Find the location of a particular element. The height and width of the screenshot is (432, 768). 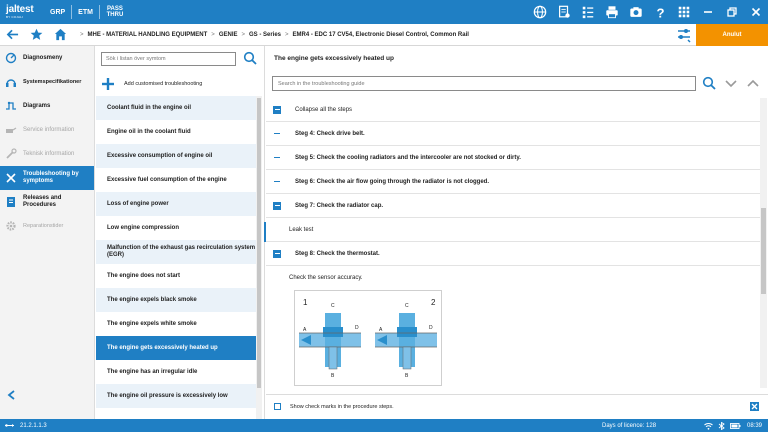

thermostat-illustration: 1 2 A A B B C C D D is located at coordinates (368, 338).